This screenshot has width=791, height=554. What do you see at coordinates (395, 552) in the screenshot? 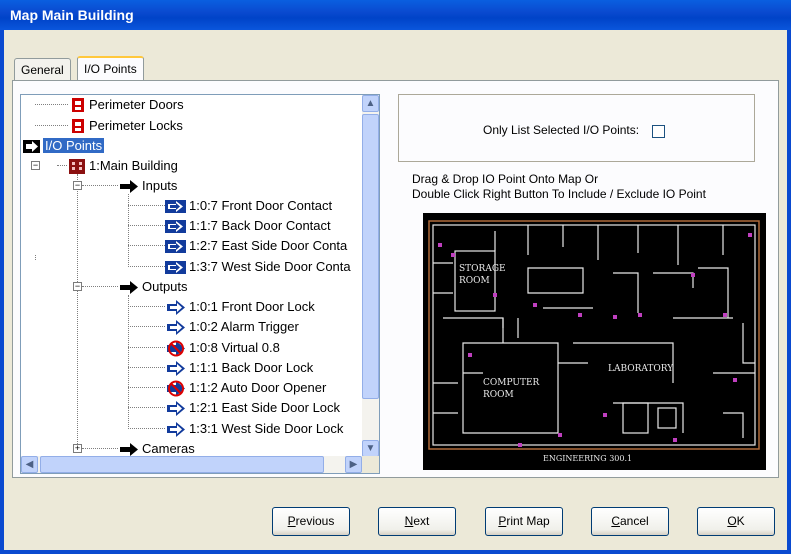
I see `window-border-bottom` at bounding box center [395, 552].